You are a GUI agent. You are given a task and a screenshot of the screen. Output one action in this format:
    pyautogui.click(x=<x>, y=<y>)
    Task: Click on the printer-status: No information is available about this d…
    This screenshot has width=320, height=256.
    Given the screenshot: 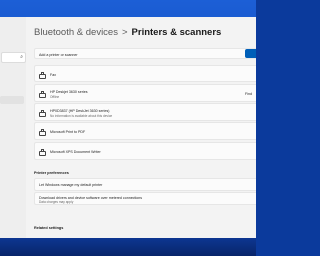 What is the action you would take?
    pyautogui.click(x=81, y=116)
    